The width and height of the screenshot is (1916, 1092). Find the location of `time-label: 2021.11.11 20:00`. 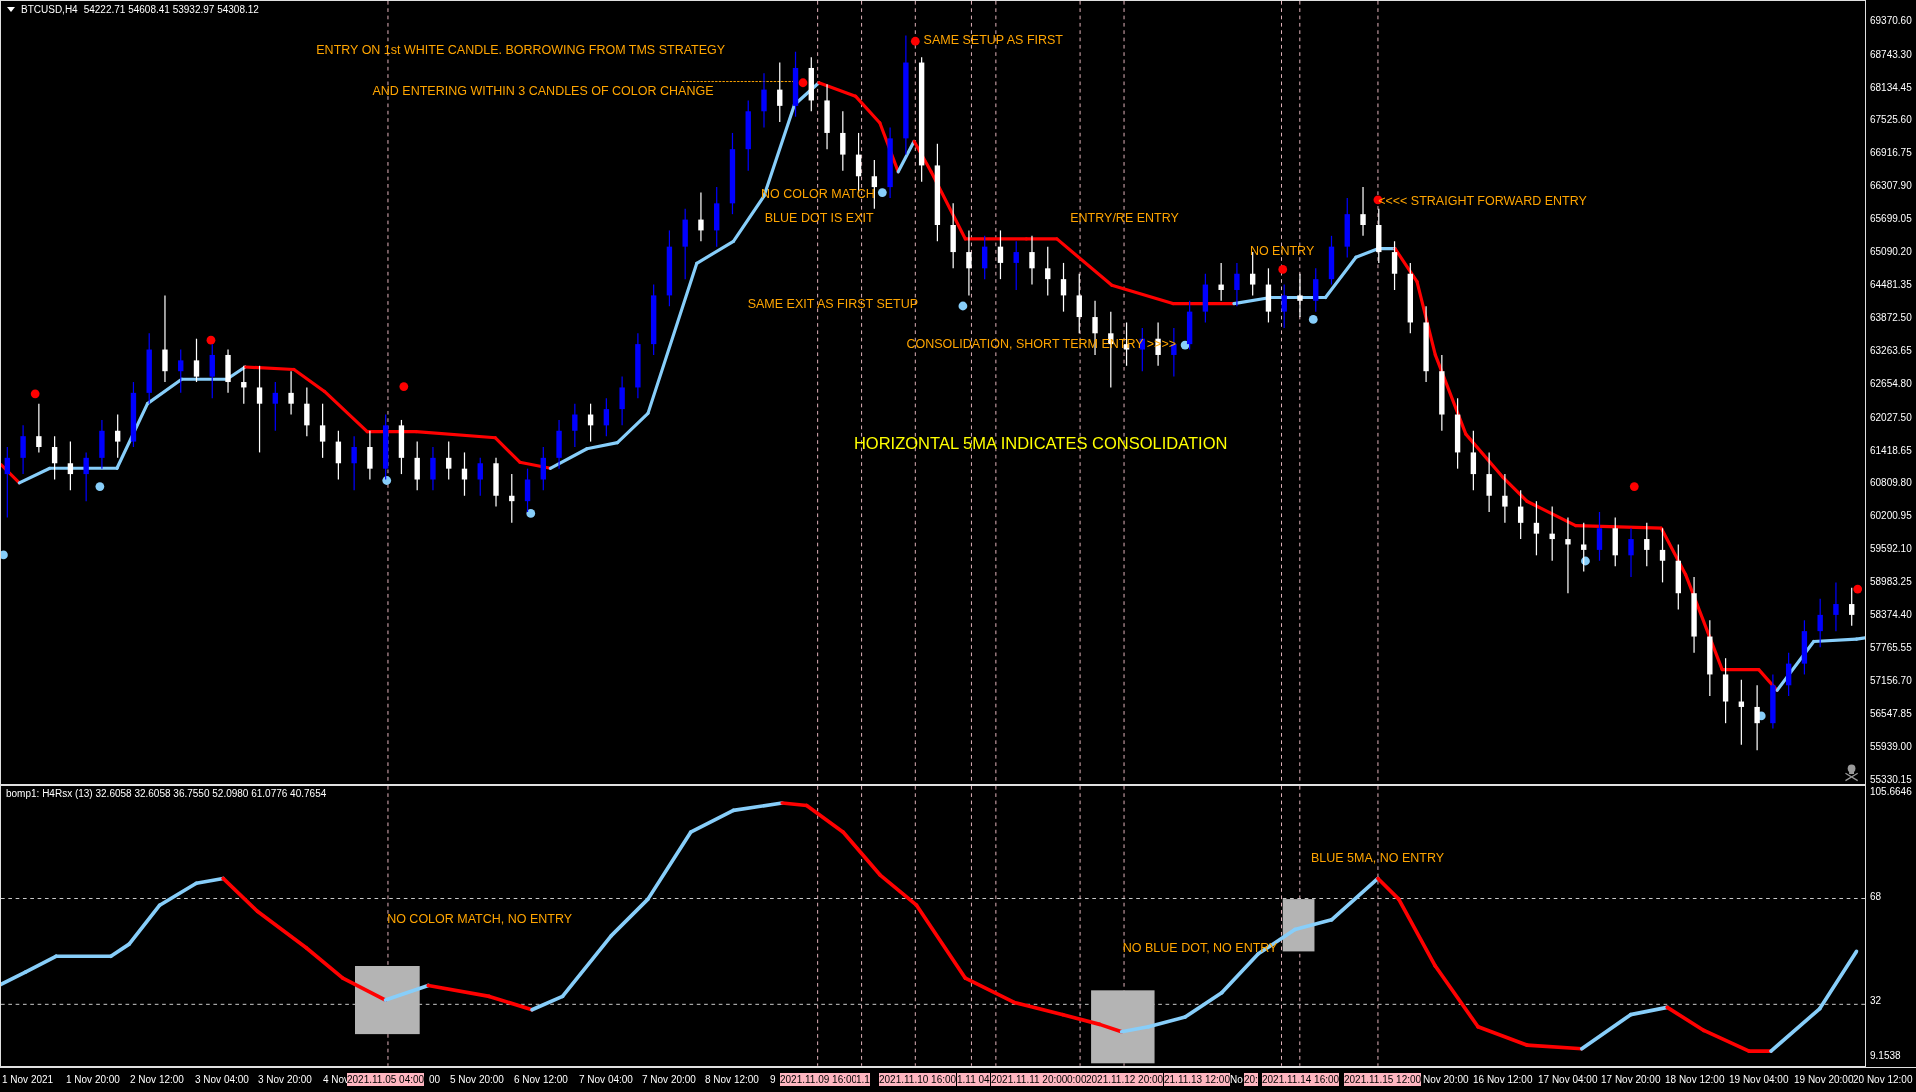

time-label: 2021.11.11 20:00 is located at coordinates (1029, 1079).